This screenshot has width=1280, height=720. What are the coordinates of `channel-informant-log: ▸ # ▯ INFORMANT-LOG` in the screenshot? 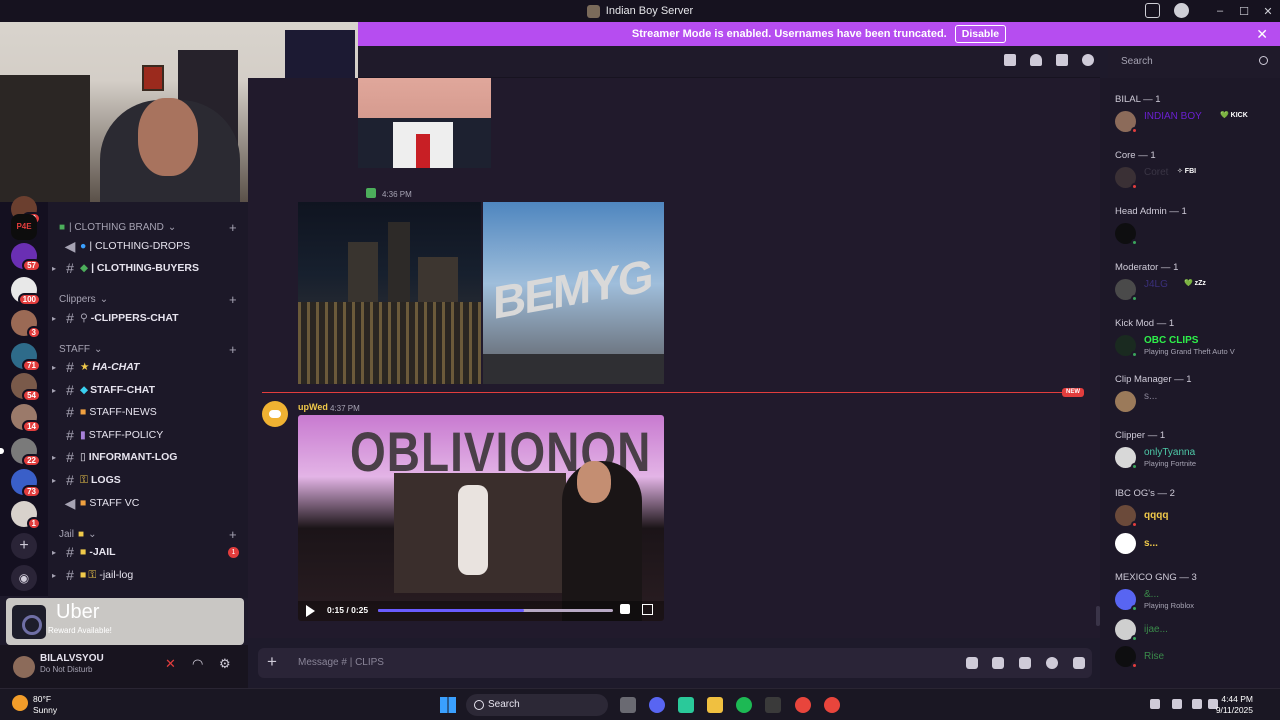 It's located at (148, 457).